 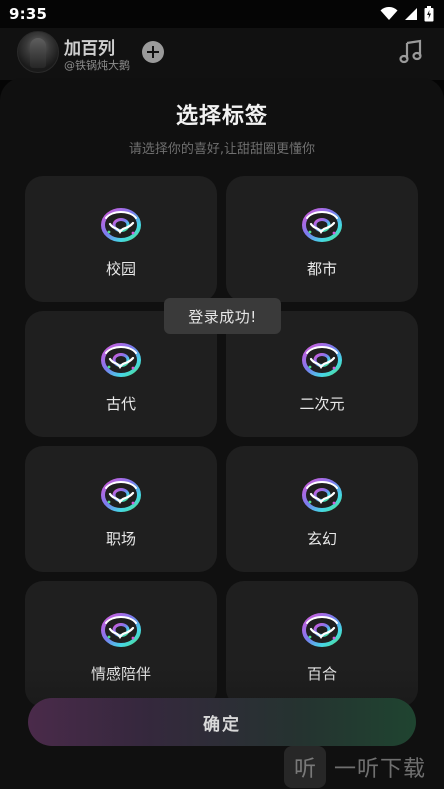 What do you see at coordinates (380, 769) in the screenshot?
I see `watermark-text: 一听下载` at bounding box center [380, 769].